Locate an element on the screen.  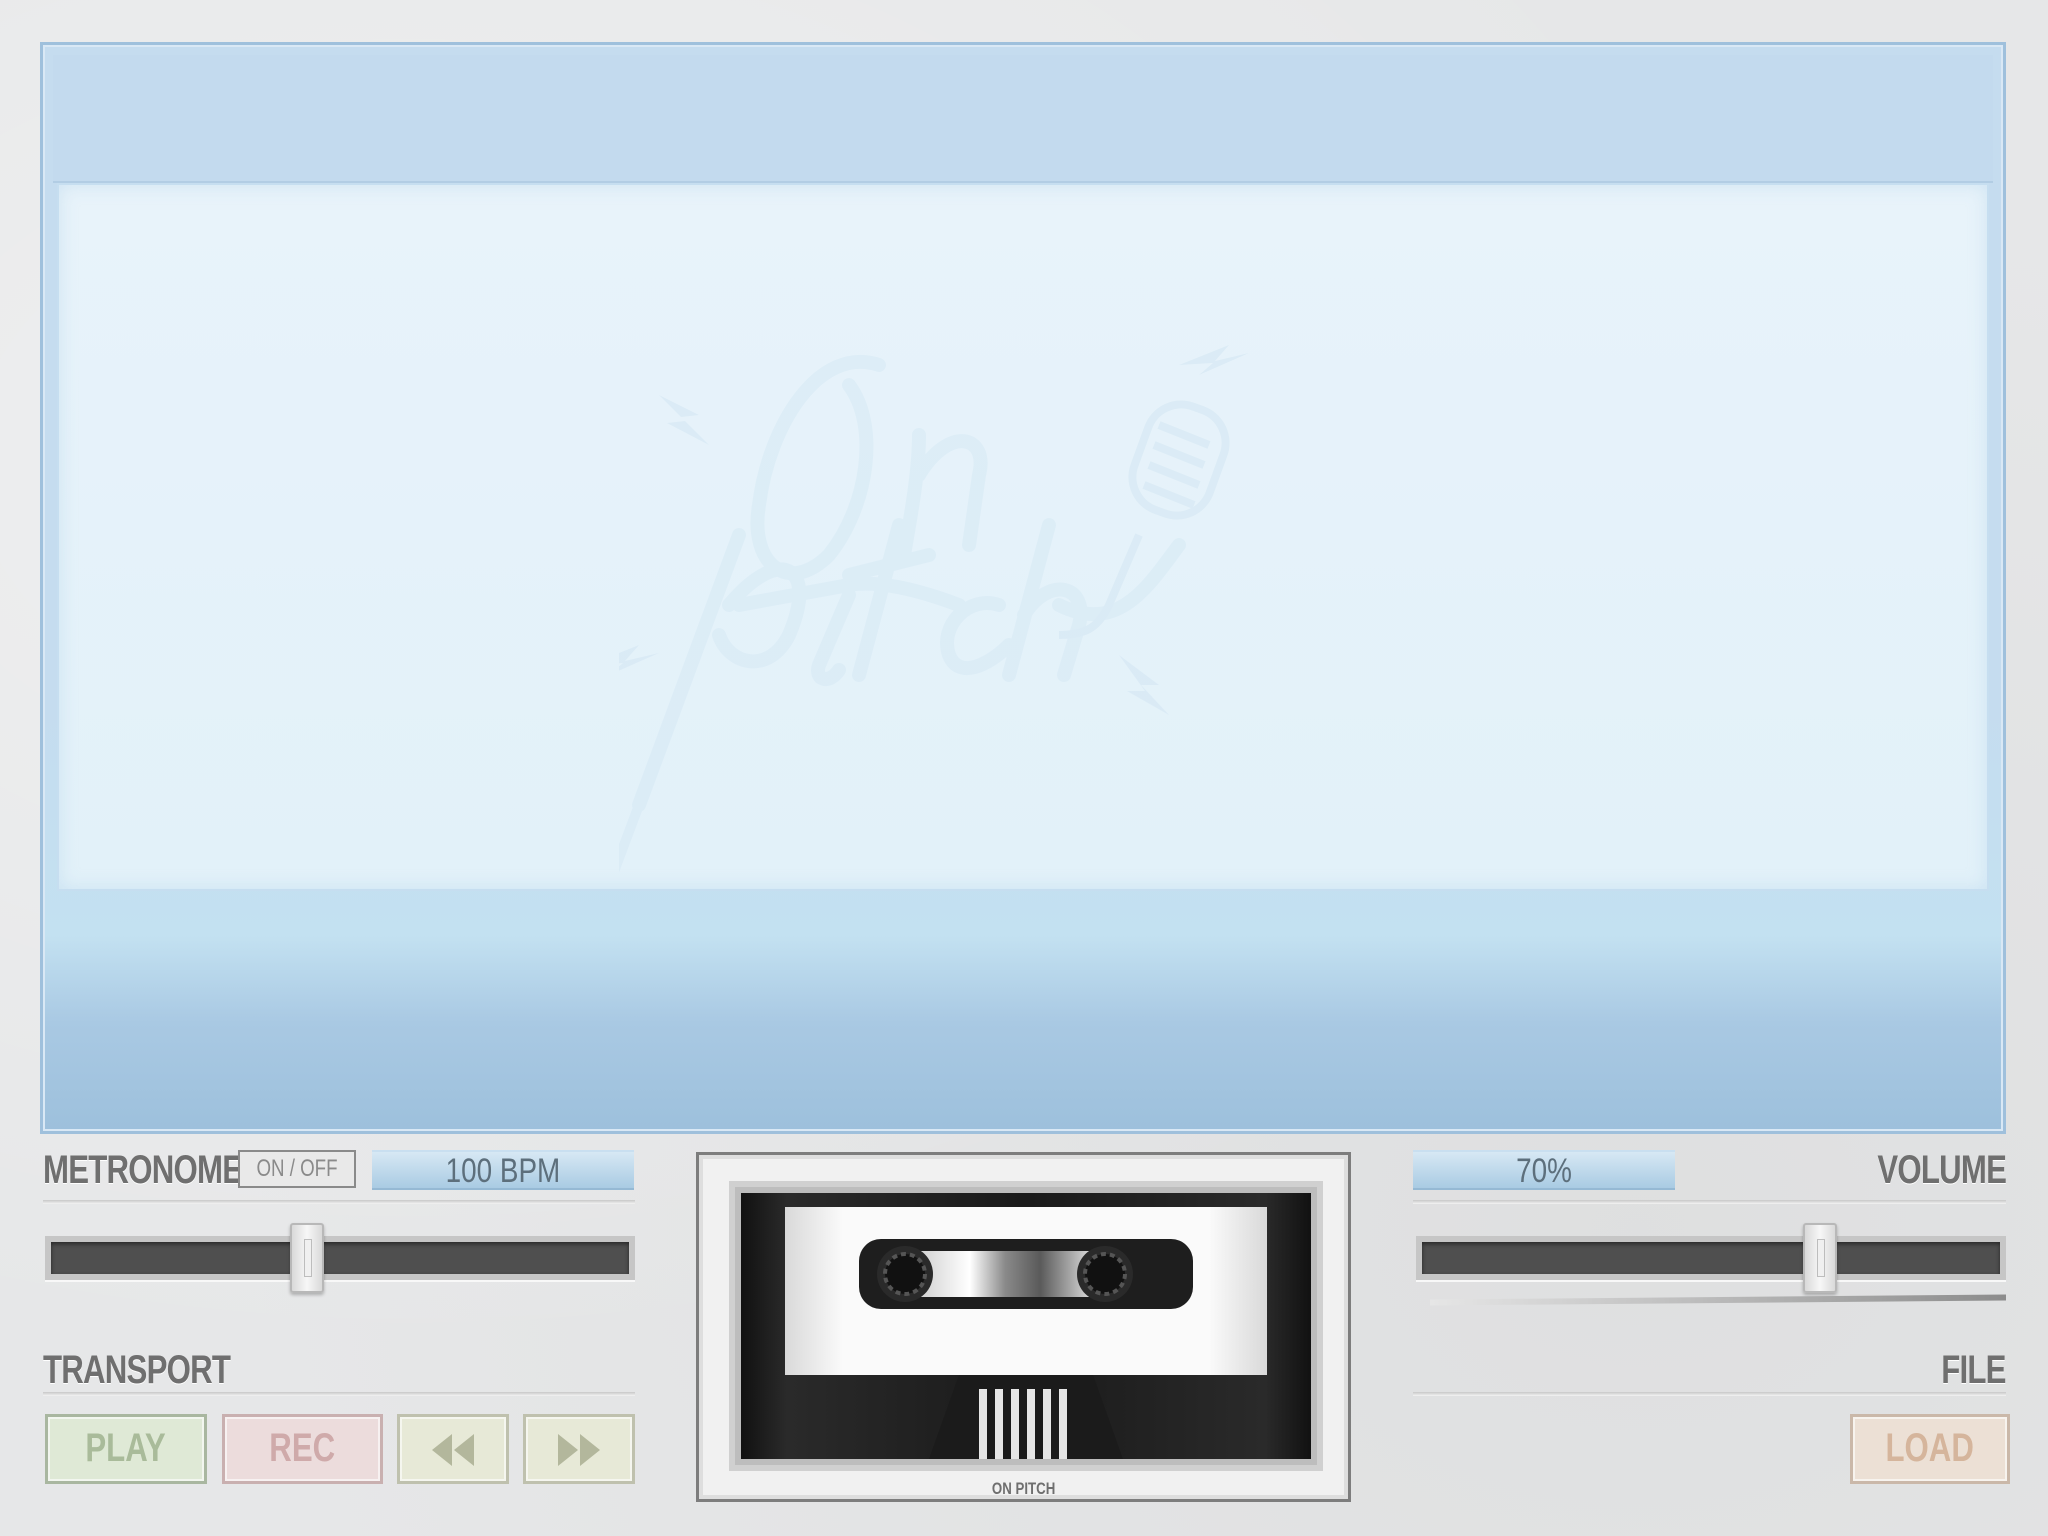
metronome-divider is located at coordinates (339, 1202).